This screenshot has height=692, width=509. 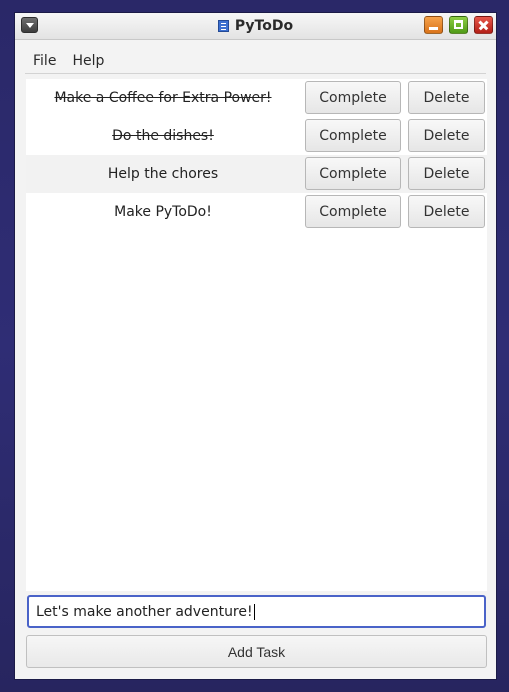 I want to click on close-icon, so click(x=483, y=25).